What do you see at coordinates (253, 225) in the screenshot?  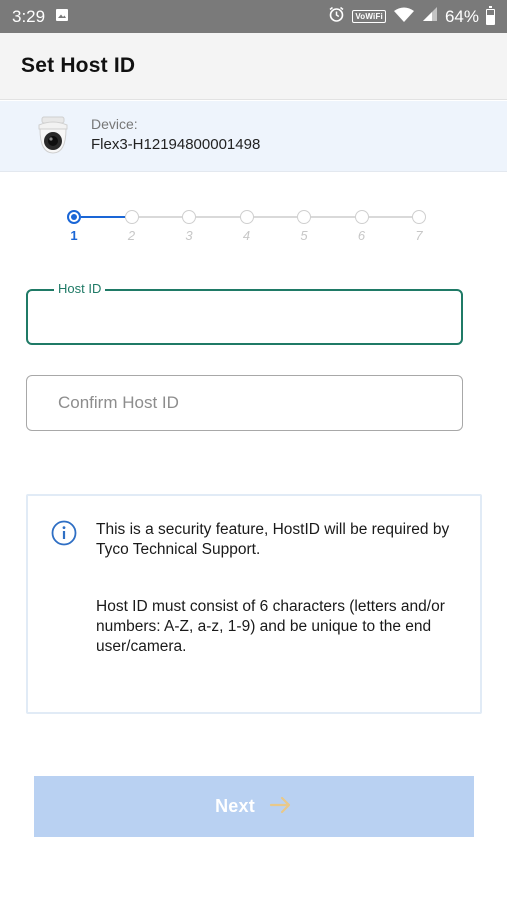 I see `progress-stepper: 1 2 3 4 5 6 7` at bounding box center [253, 225].